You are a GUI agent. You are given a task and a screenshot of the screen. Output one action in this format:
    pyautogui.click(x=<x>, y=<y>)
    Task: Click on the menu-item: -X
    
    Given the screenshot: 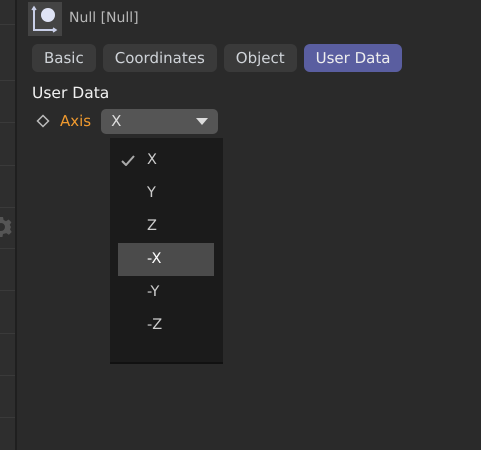 What is the action you would take?
    pyautogui.click(x=166, y=259)
    